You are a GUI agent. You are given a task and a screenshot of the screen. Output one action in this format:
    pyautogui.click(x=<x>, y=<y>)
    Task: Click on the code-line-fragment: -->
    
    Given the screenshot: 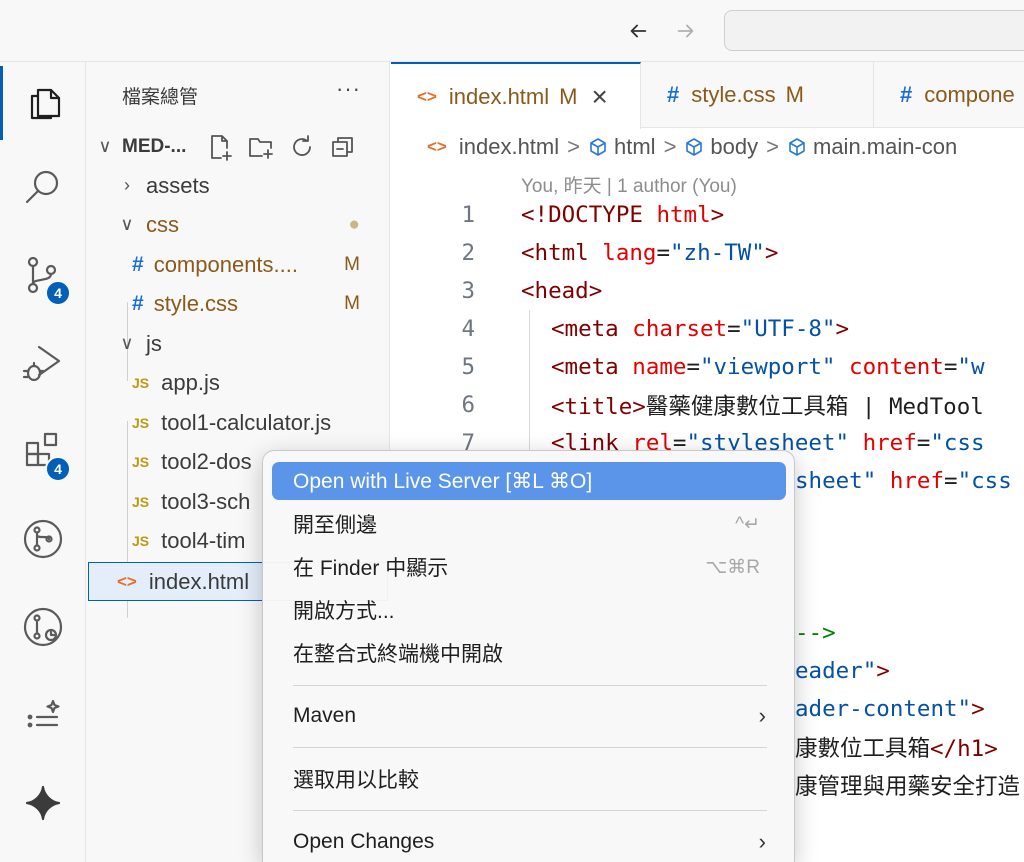 What is the action you would take?
    pyautogui.click(x=909, y=633)
    